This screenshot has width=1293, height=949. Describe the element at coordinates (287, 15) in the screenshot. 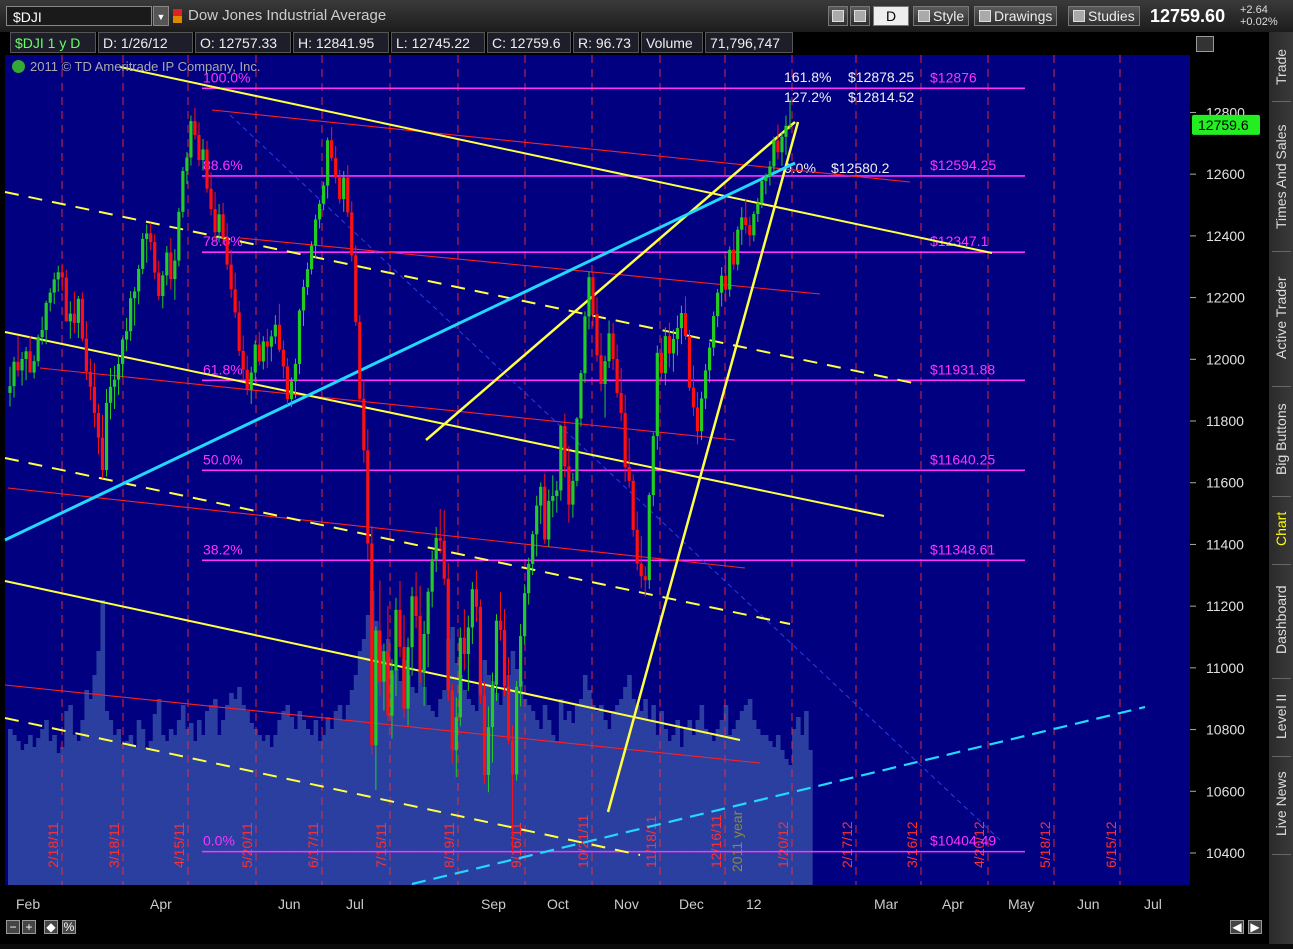

I see `symbol-description: Dow Jones Industrial Average` at that location.